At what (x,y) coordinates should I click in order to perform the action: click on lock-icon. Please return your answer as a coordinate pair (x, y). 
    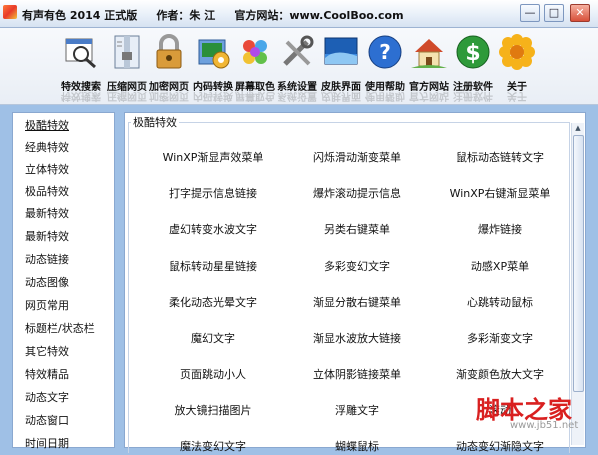
    Looking at the image, I should click on (169, 52).